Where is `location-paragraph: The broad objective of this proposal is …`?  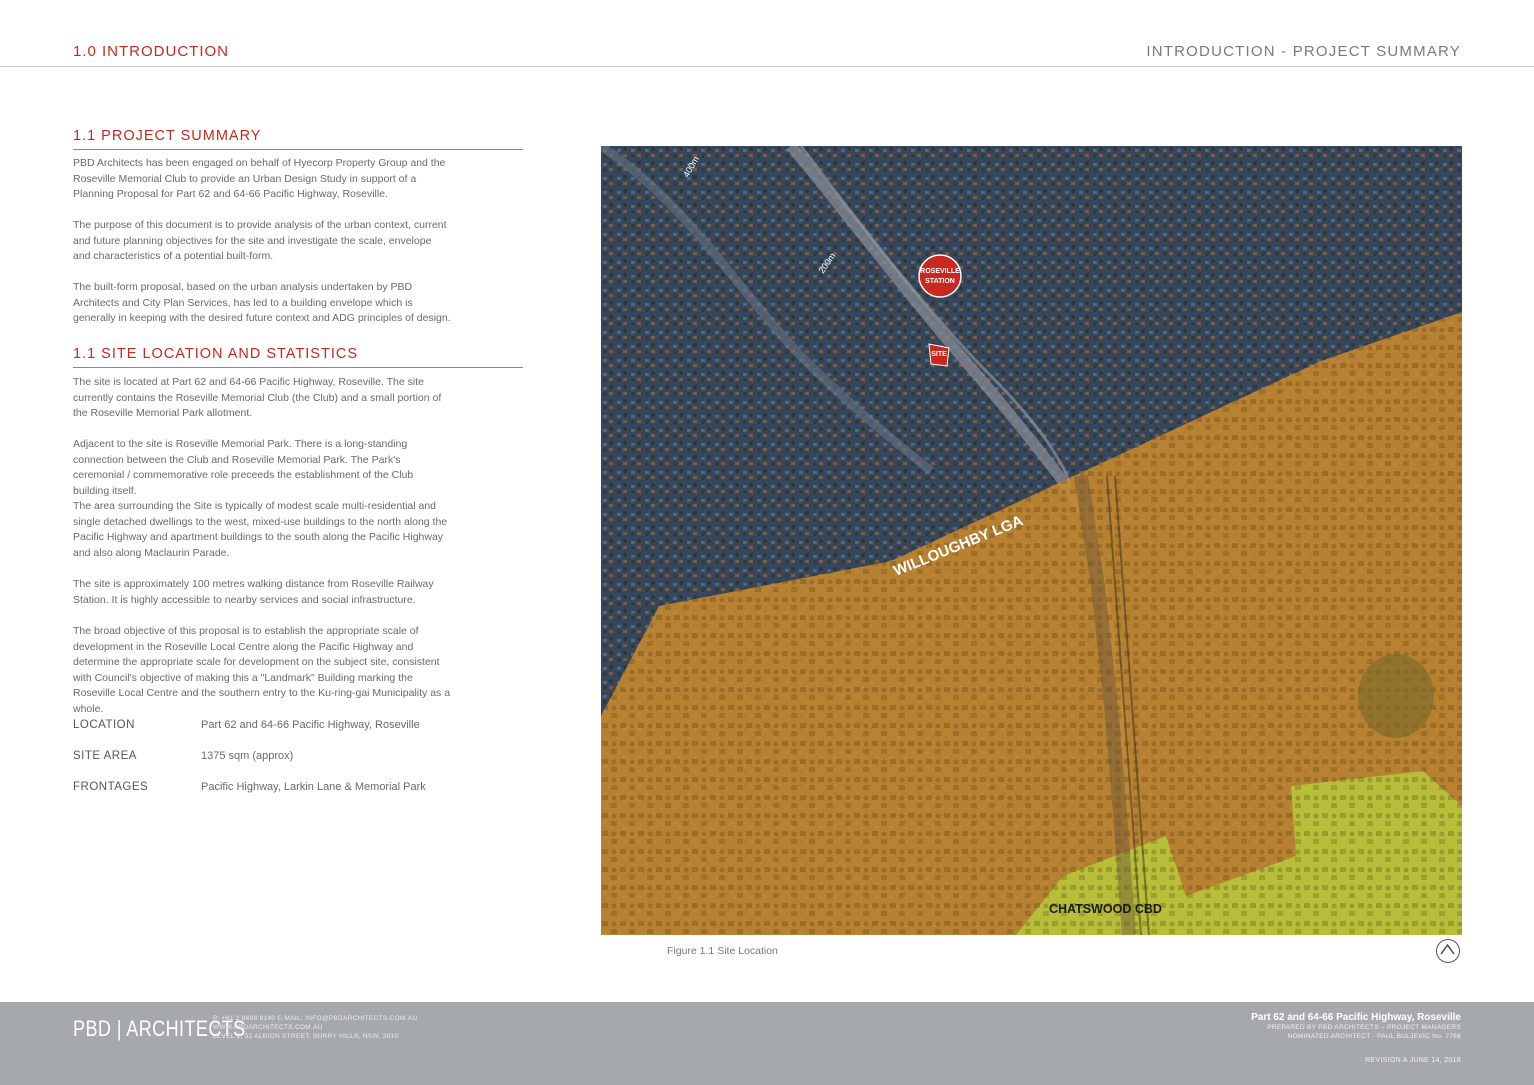 location-paragraph: The broad objective of this proposal is … is located at coordinates (262, 670).